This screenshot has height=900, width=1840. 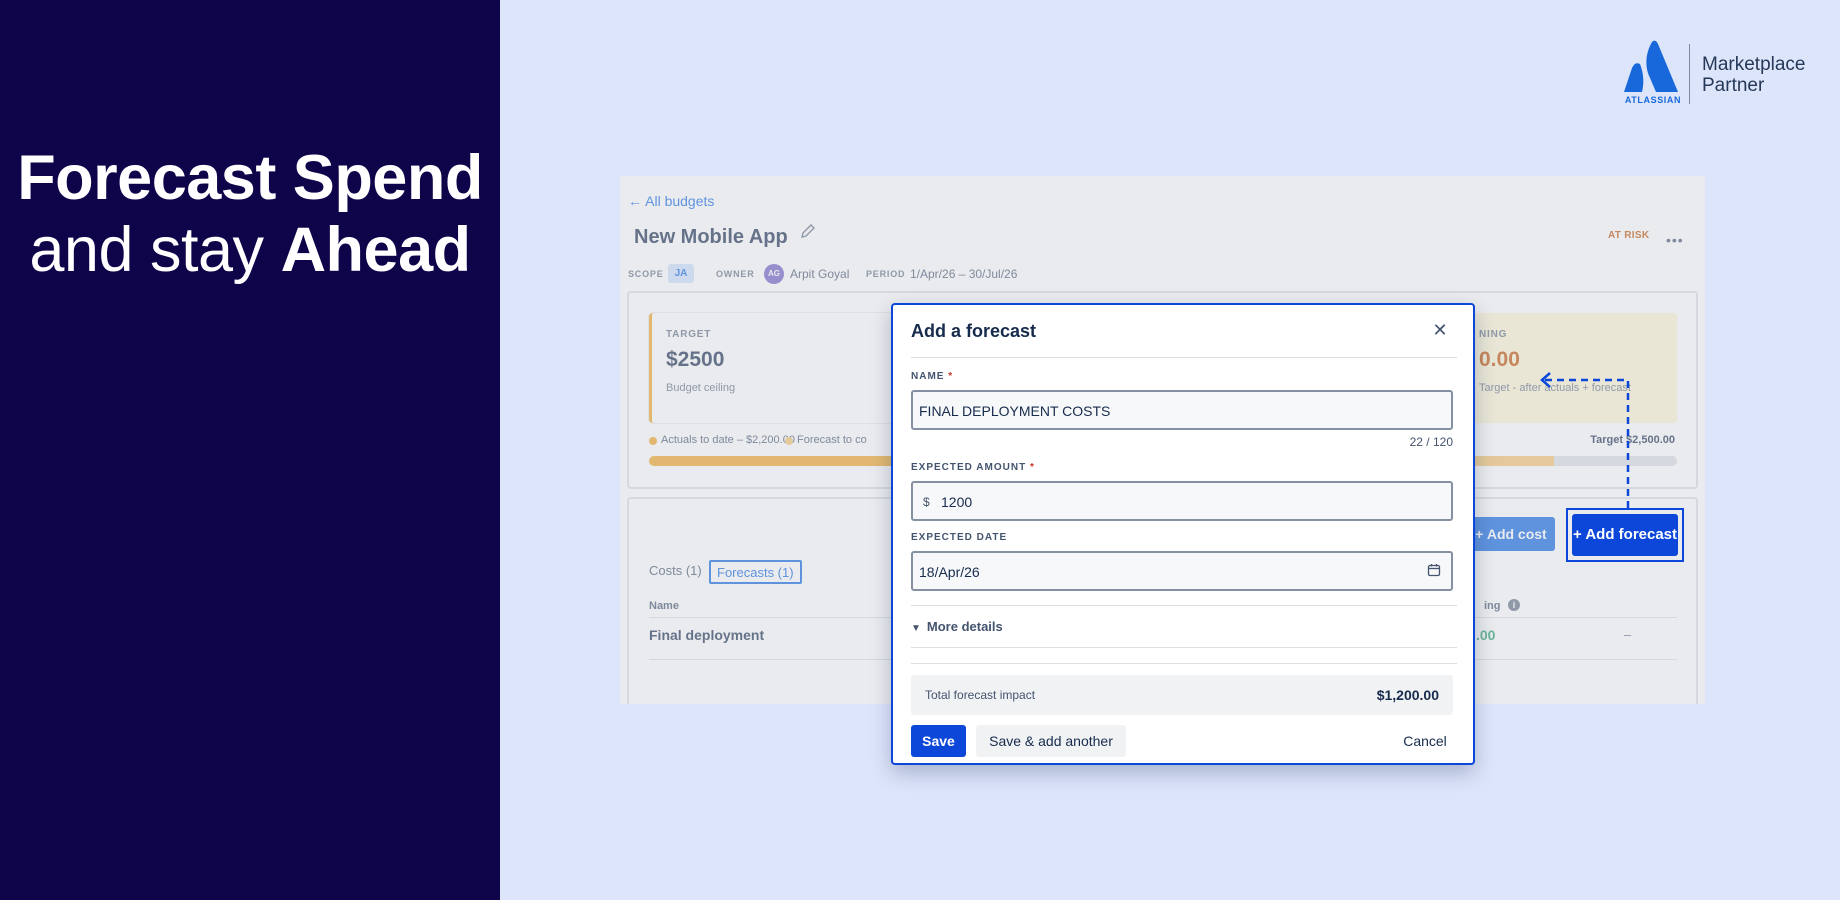 What do you see at coordinates (1733, 85) in the screenshot?
I see `badge-text-line2: Partner` at bounding box center [1733, 85].